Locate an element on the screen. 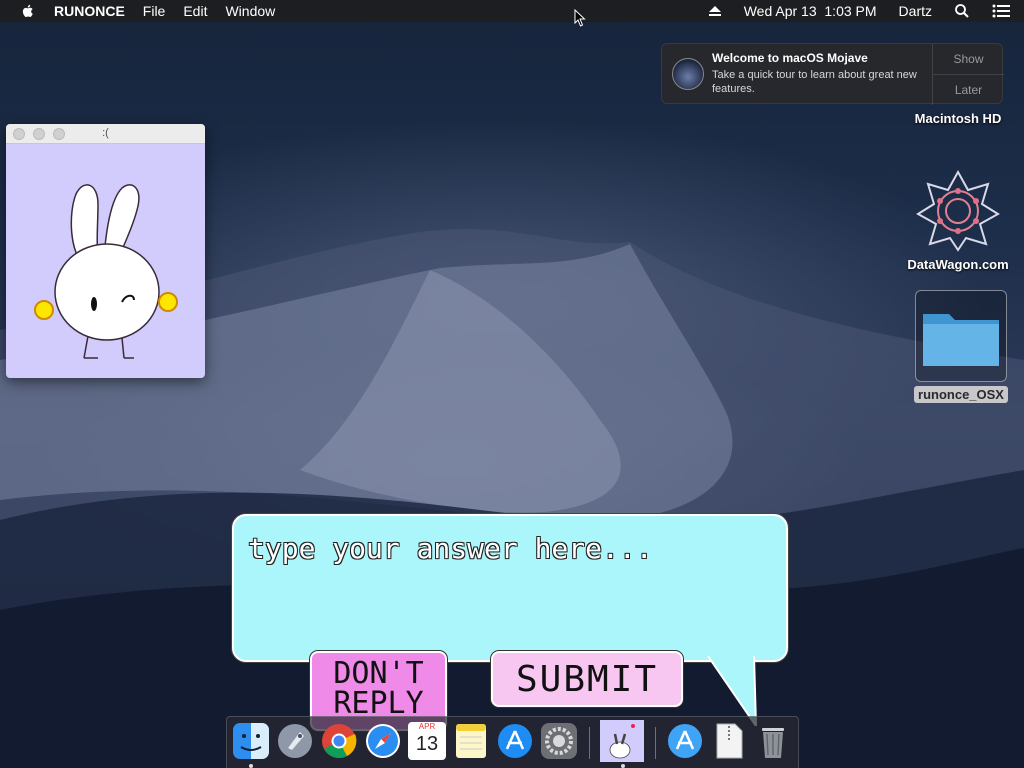 This screenshot has height=768, width=1024. zip-archive-icon is located at coordinates (729, 741).